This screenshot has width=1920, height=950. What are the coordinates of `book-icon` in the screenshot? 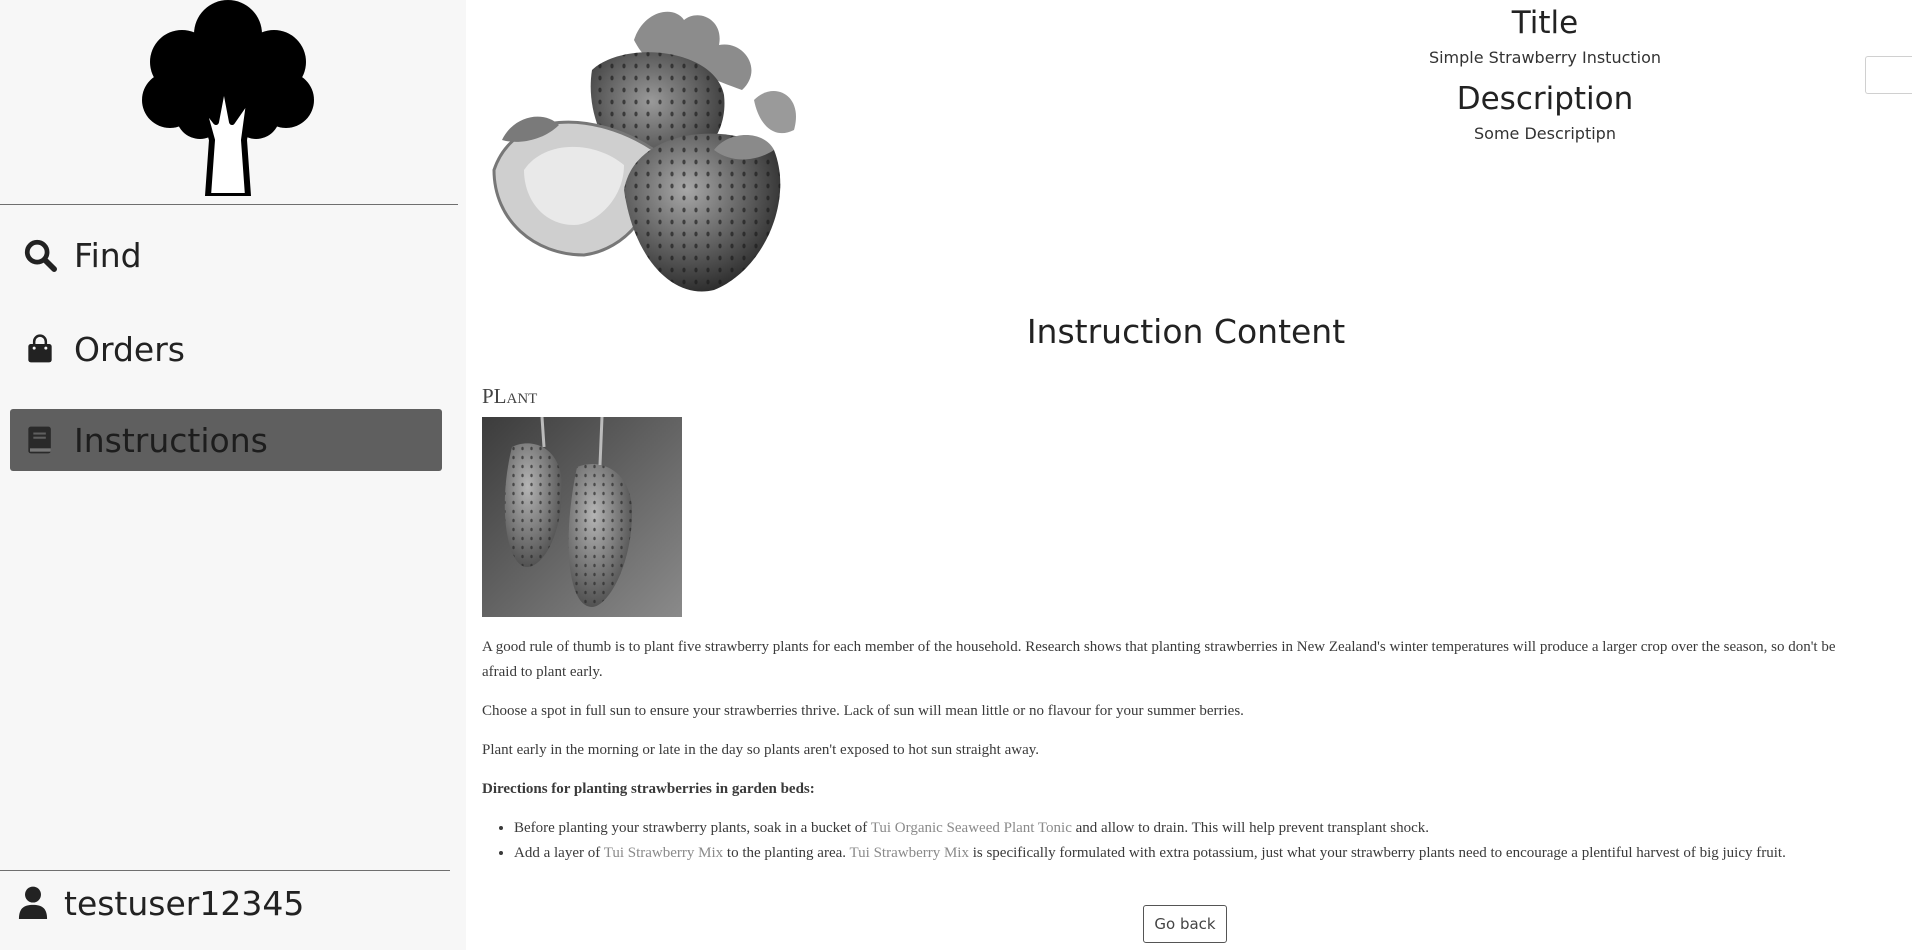 It's located at (40, 440).